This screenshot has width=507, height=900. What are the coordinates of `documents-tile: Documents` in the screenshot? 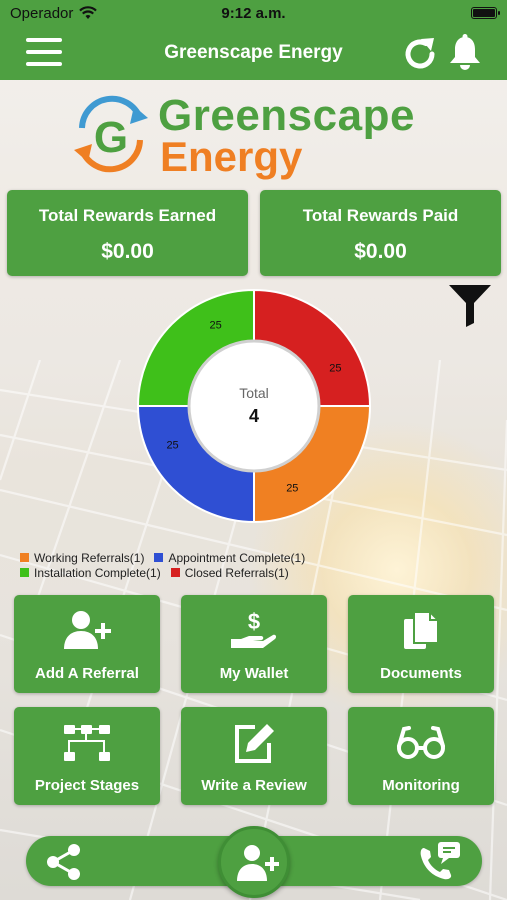 It's located at (421, 644).